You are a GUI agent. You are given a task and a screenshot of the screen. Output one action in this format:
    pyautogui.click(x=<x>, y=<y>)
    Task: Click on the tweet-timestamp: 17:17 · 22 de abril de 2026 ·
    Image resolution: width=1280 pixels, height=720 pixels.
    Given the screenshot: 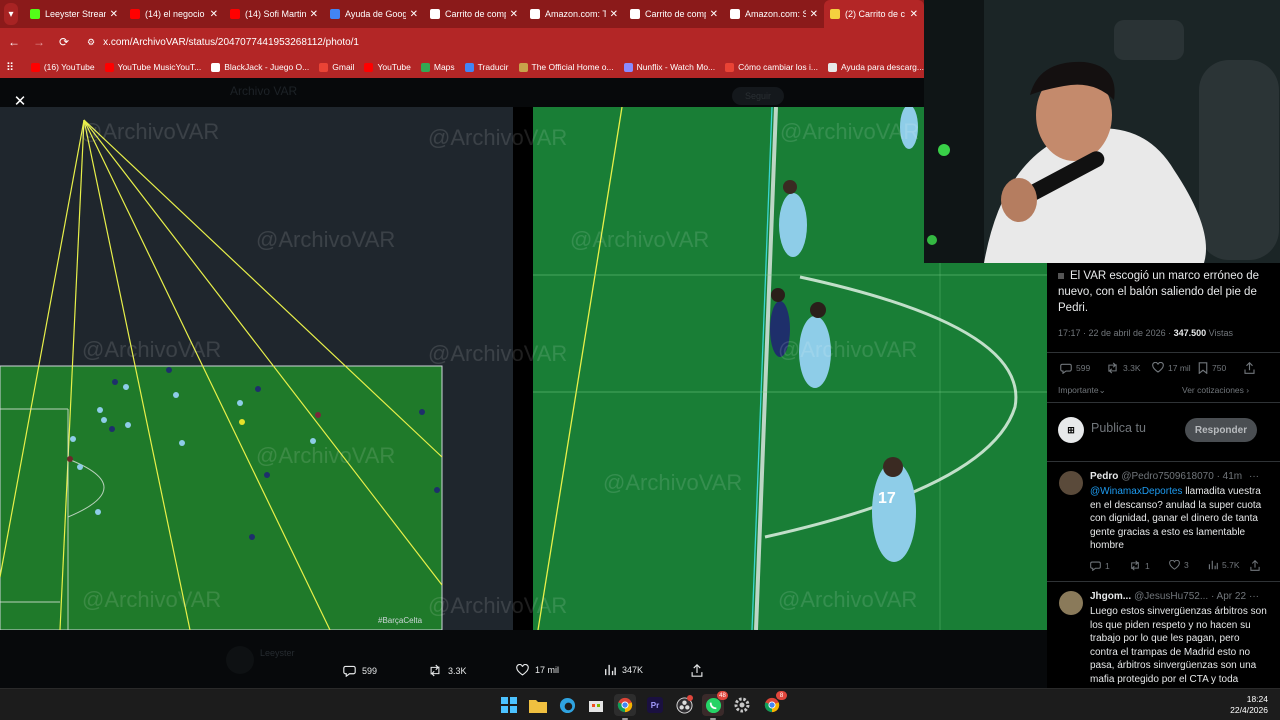 What is the action you would take?
    pyautogui.click(x=1114, y=333)
    